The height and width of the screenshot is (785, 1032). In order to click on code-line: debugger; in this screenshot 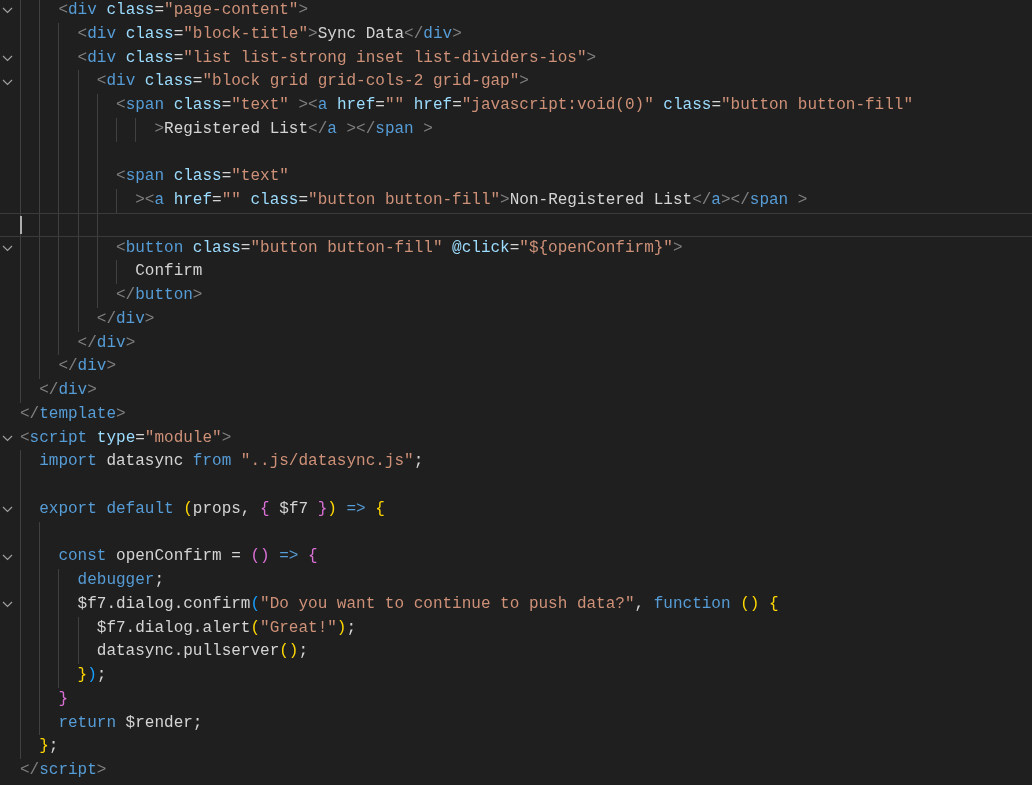, I will do `click(121, 580)`.